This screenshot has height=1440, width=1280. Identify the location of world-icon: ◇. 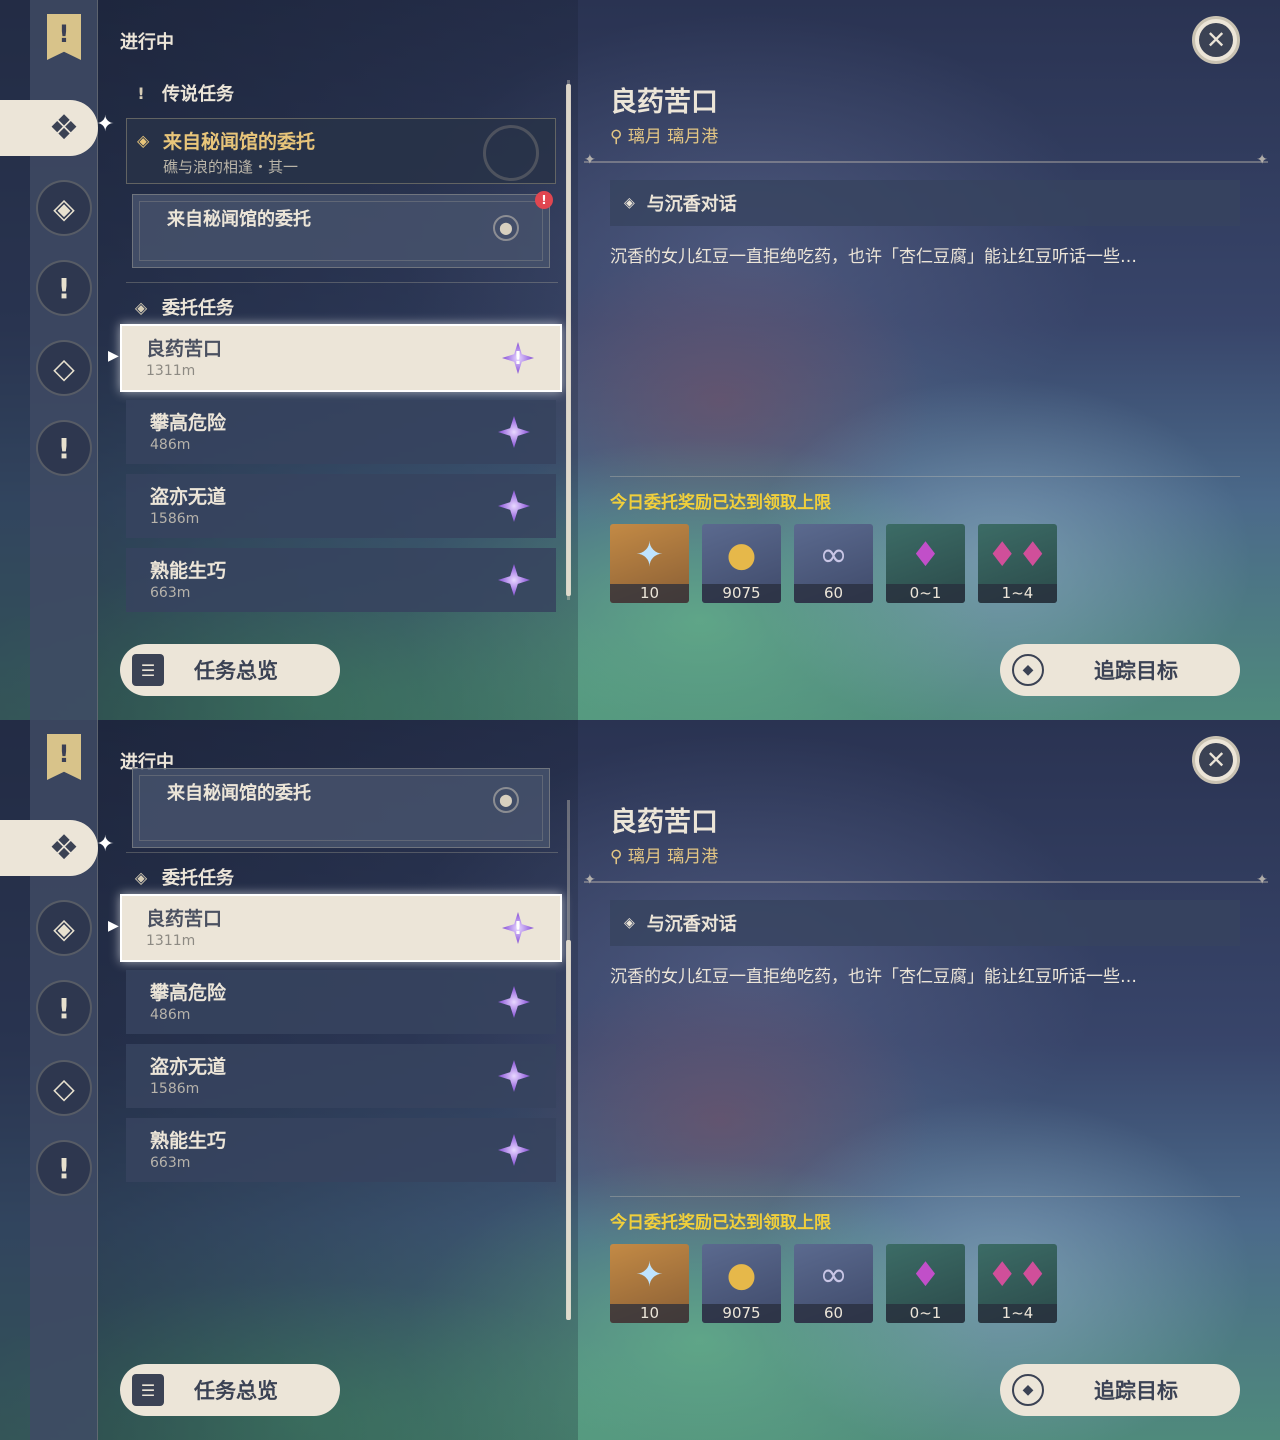
(64, 1088).